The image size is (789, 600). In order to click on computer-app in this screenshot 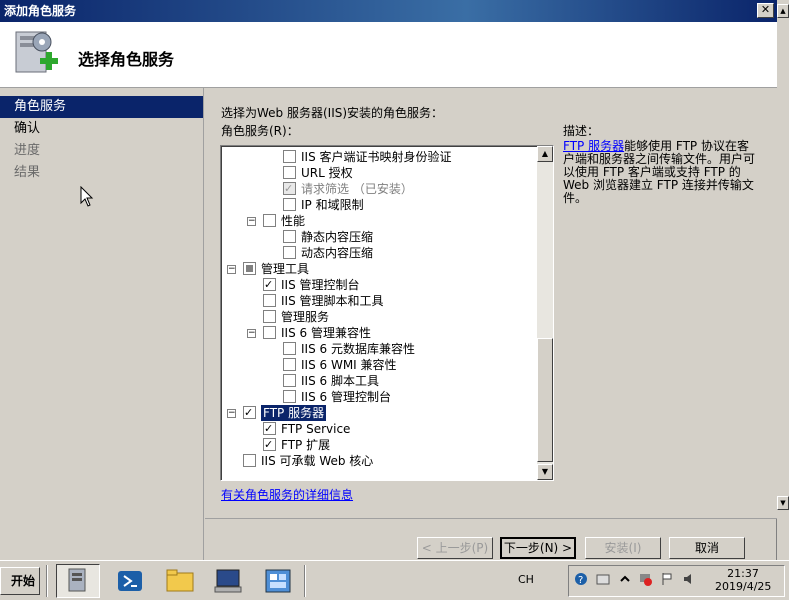, I will do `click(228, 581)`.